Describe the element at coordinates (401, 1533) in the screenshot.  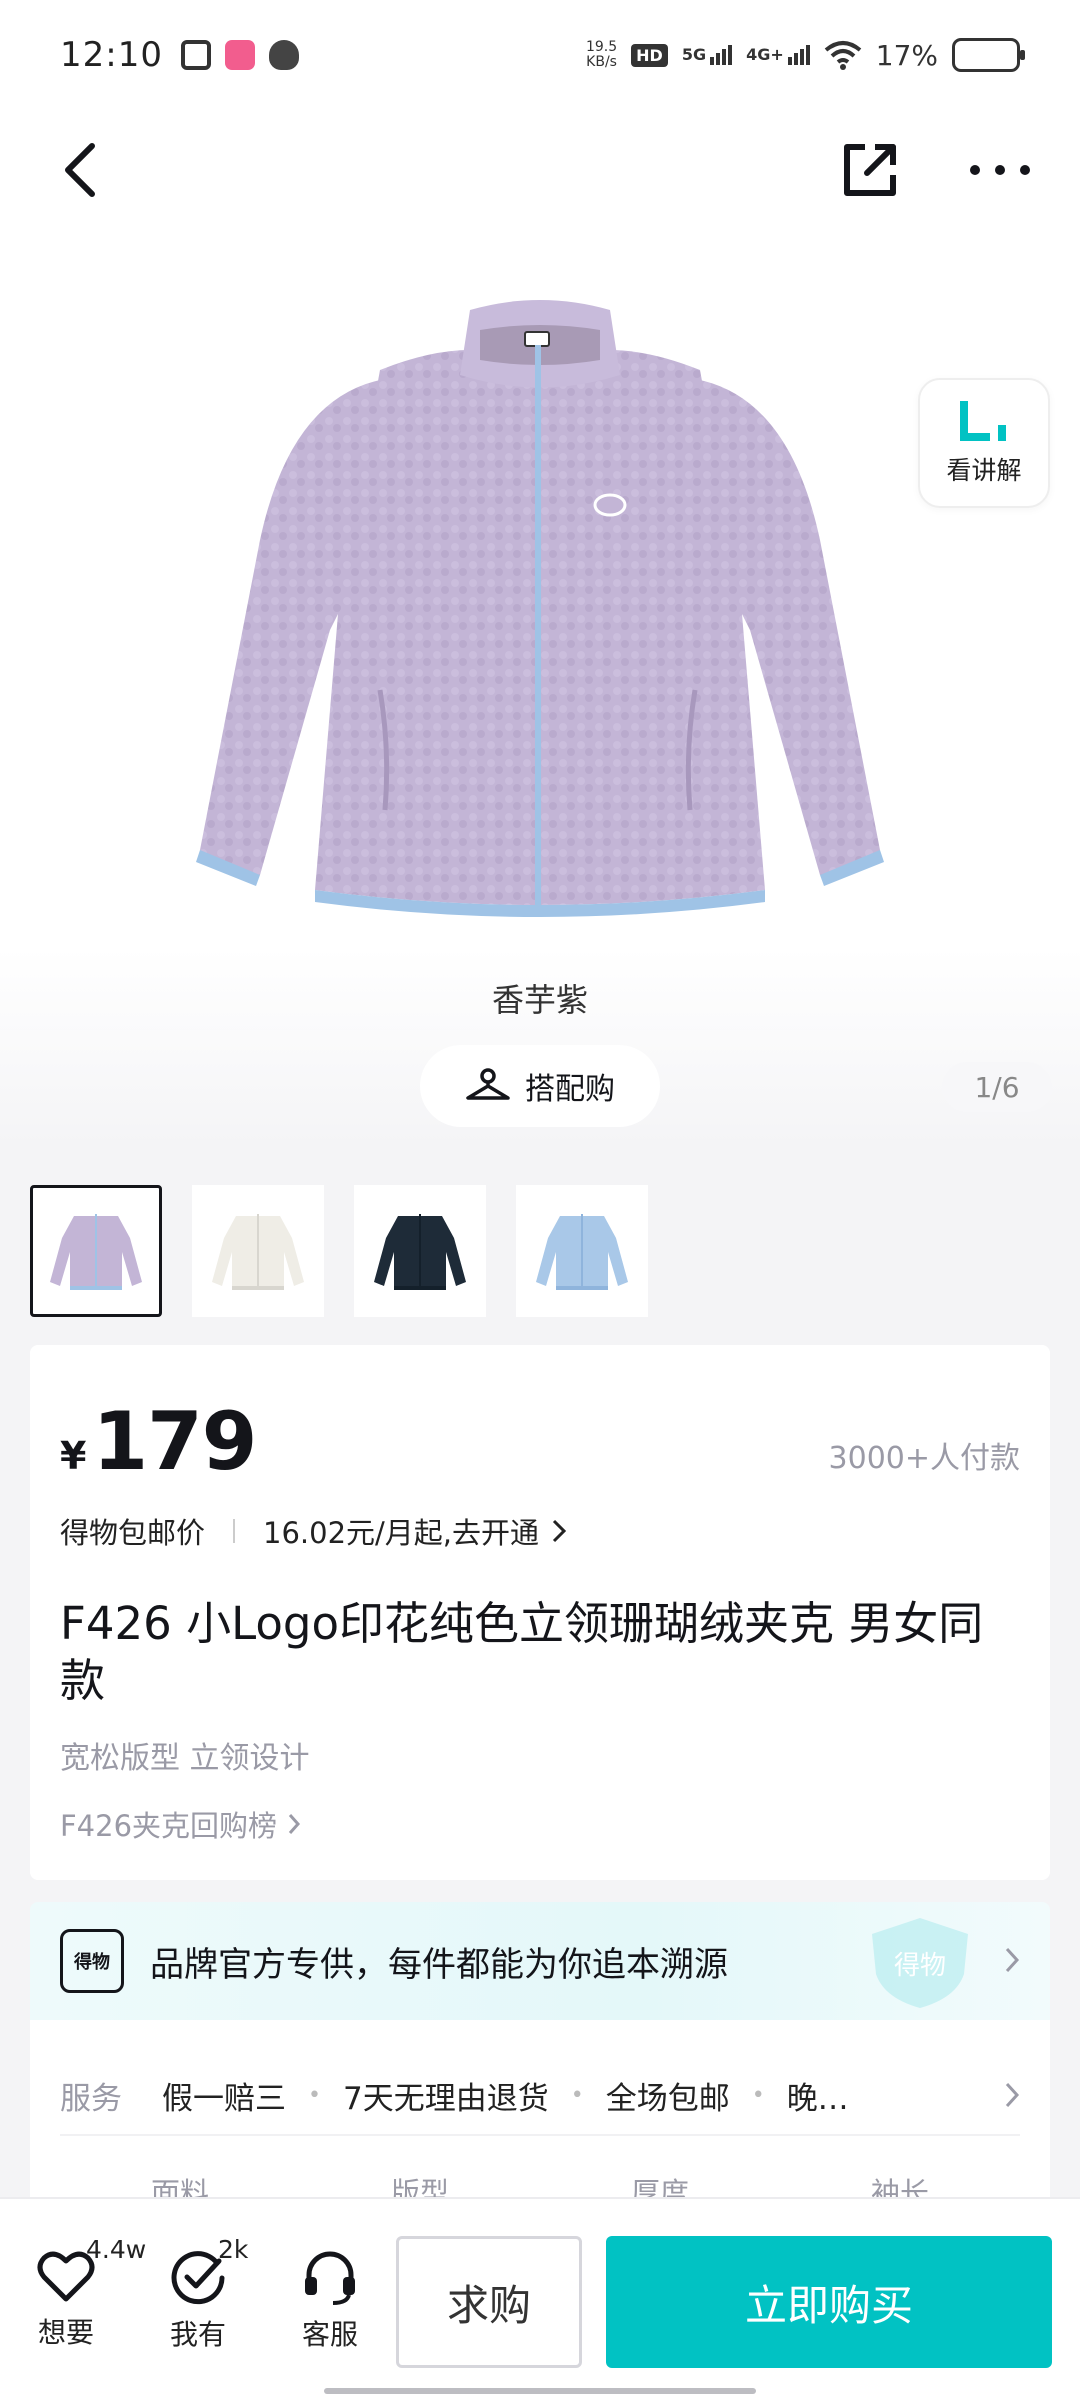
I see `installment-text: 16.02元/月起,去开通` at that location.